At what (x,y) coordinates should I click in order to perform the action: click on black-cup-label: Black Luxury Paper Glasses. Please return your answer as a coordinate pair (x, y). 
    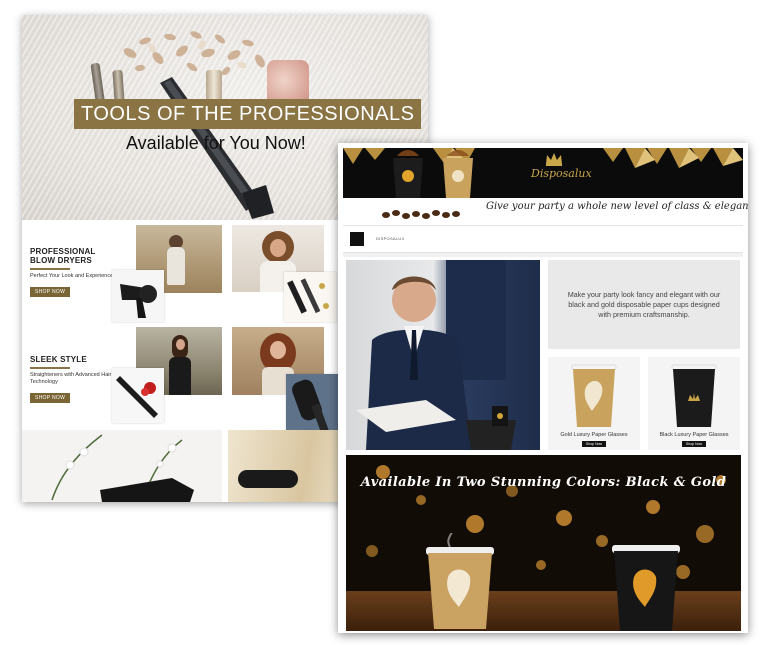
    Looking at the image, I should click on (694, 435).